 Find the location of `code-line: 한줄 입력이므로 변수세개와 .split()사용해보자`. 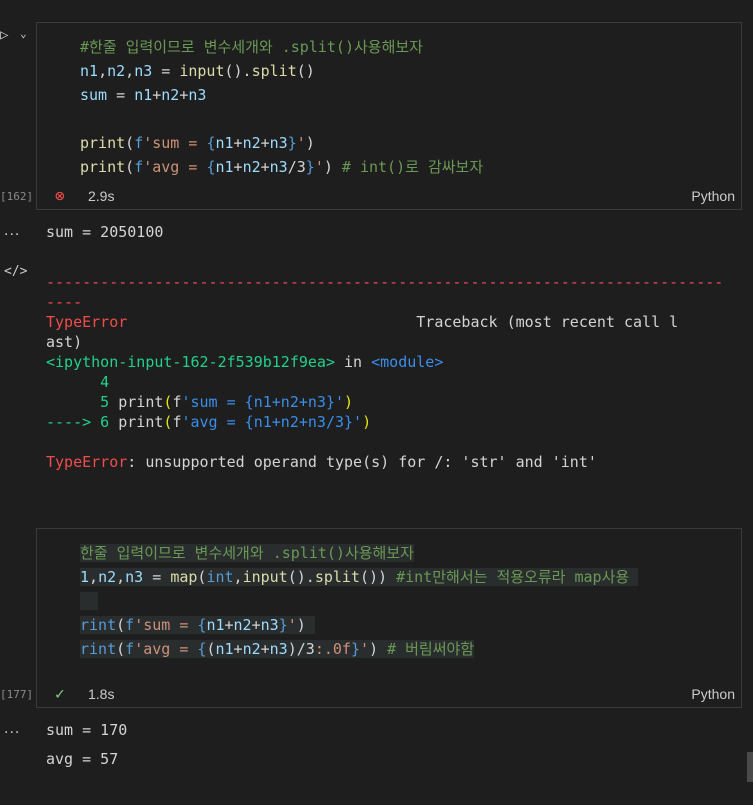

code-line: 한줄 입력이므로 변수세개와 .split()사용해보자 is located at coordinates (247, 553).